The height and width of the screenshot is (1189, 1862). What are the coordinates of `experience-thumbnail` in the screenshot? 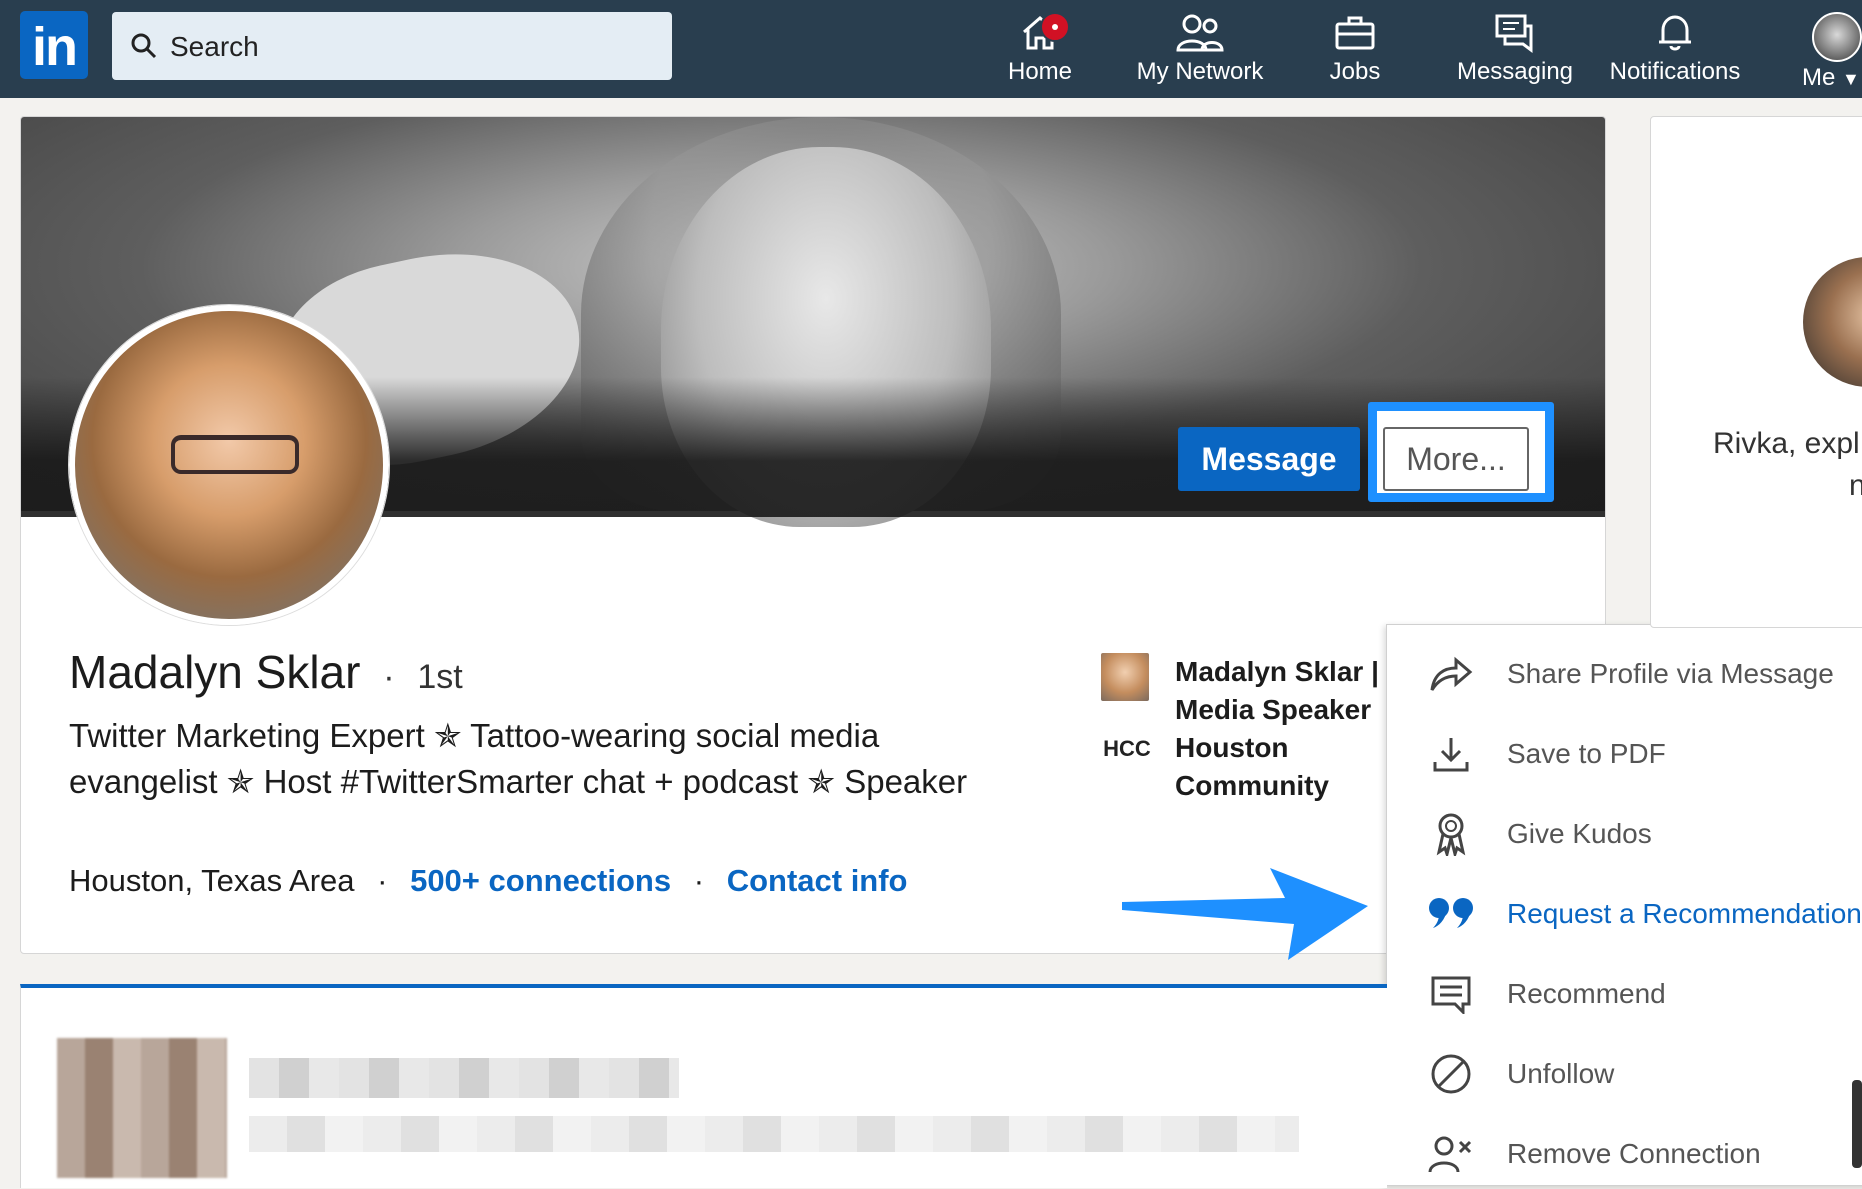 It's located at (1125, 677).